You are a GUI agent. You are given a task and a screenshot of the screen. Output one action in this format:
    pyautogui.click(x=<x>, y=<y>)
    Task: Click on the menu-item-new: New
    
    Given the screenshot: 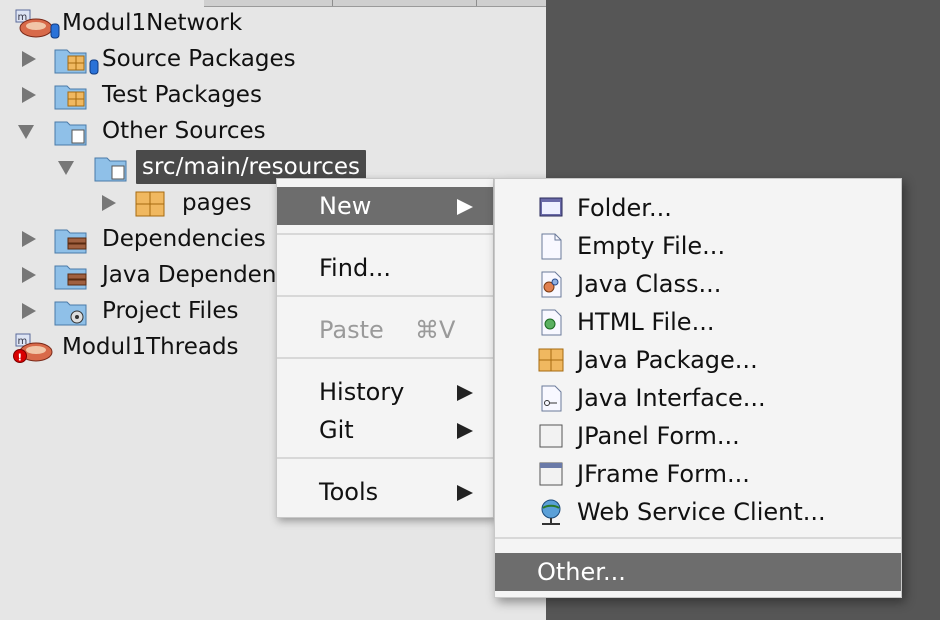 What is the action you would take?
    pyautogui.click(x=385, y=206)
    